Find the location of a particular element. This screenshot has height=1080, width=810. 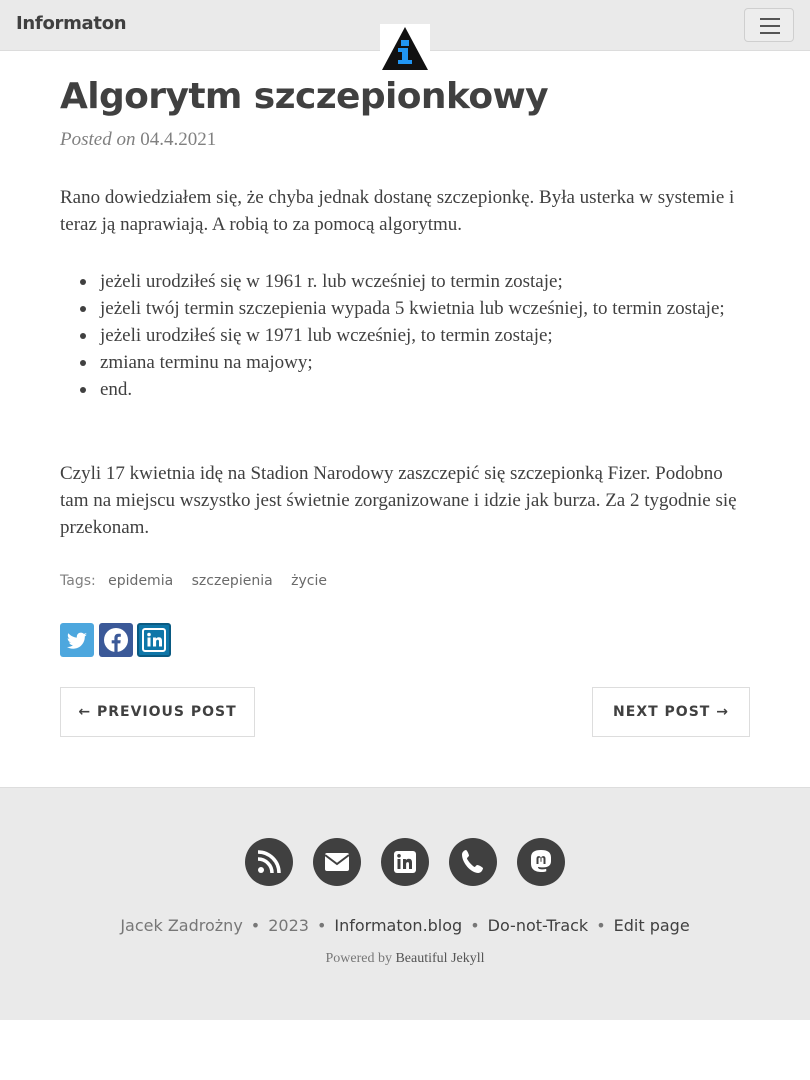

site-url-link: Informaton.blog is located at coordinates (398, 925).